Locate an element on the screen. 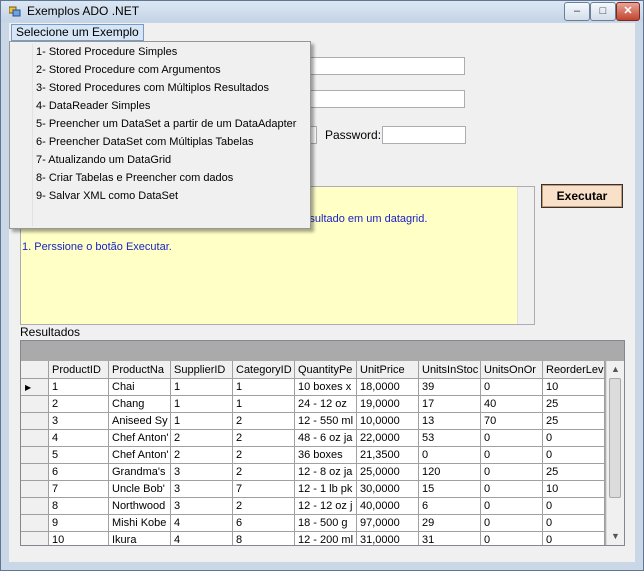 The image size is (644, 571). table-cell: 12 - 8 oz ja is located at coordinates (326, 472).